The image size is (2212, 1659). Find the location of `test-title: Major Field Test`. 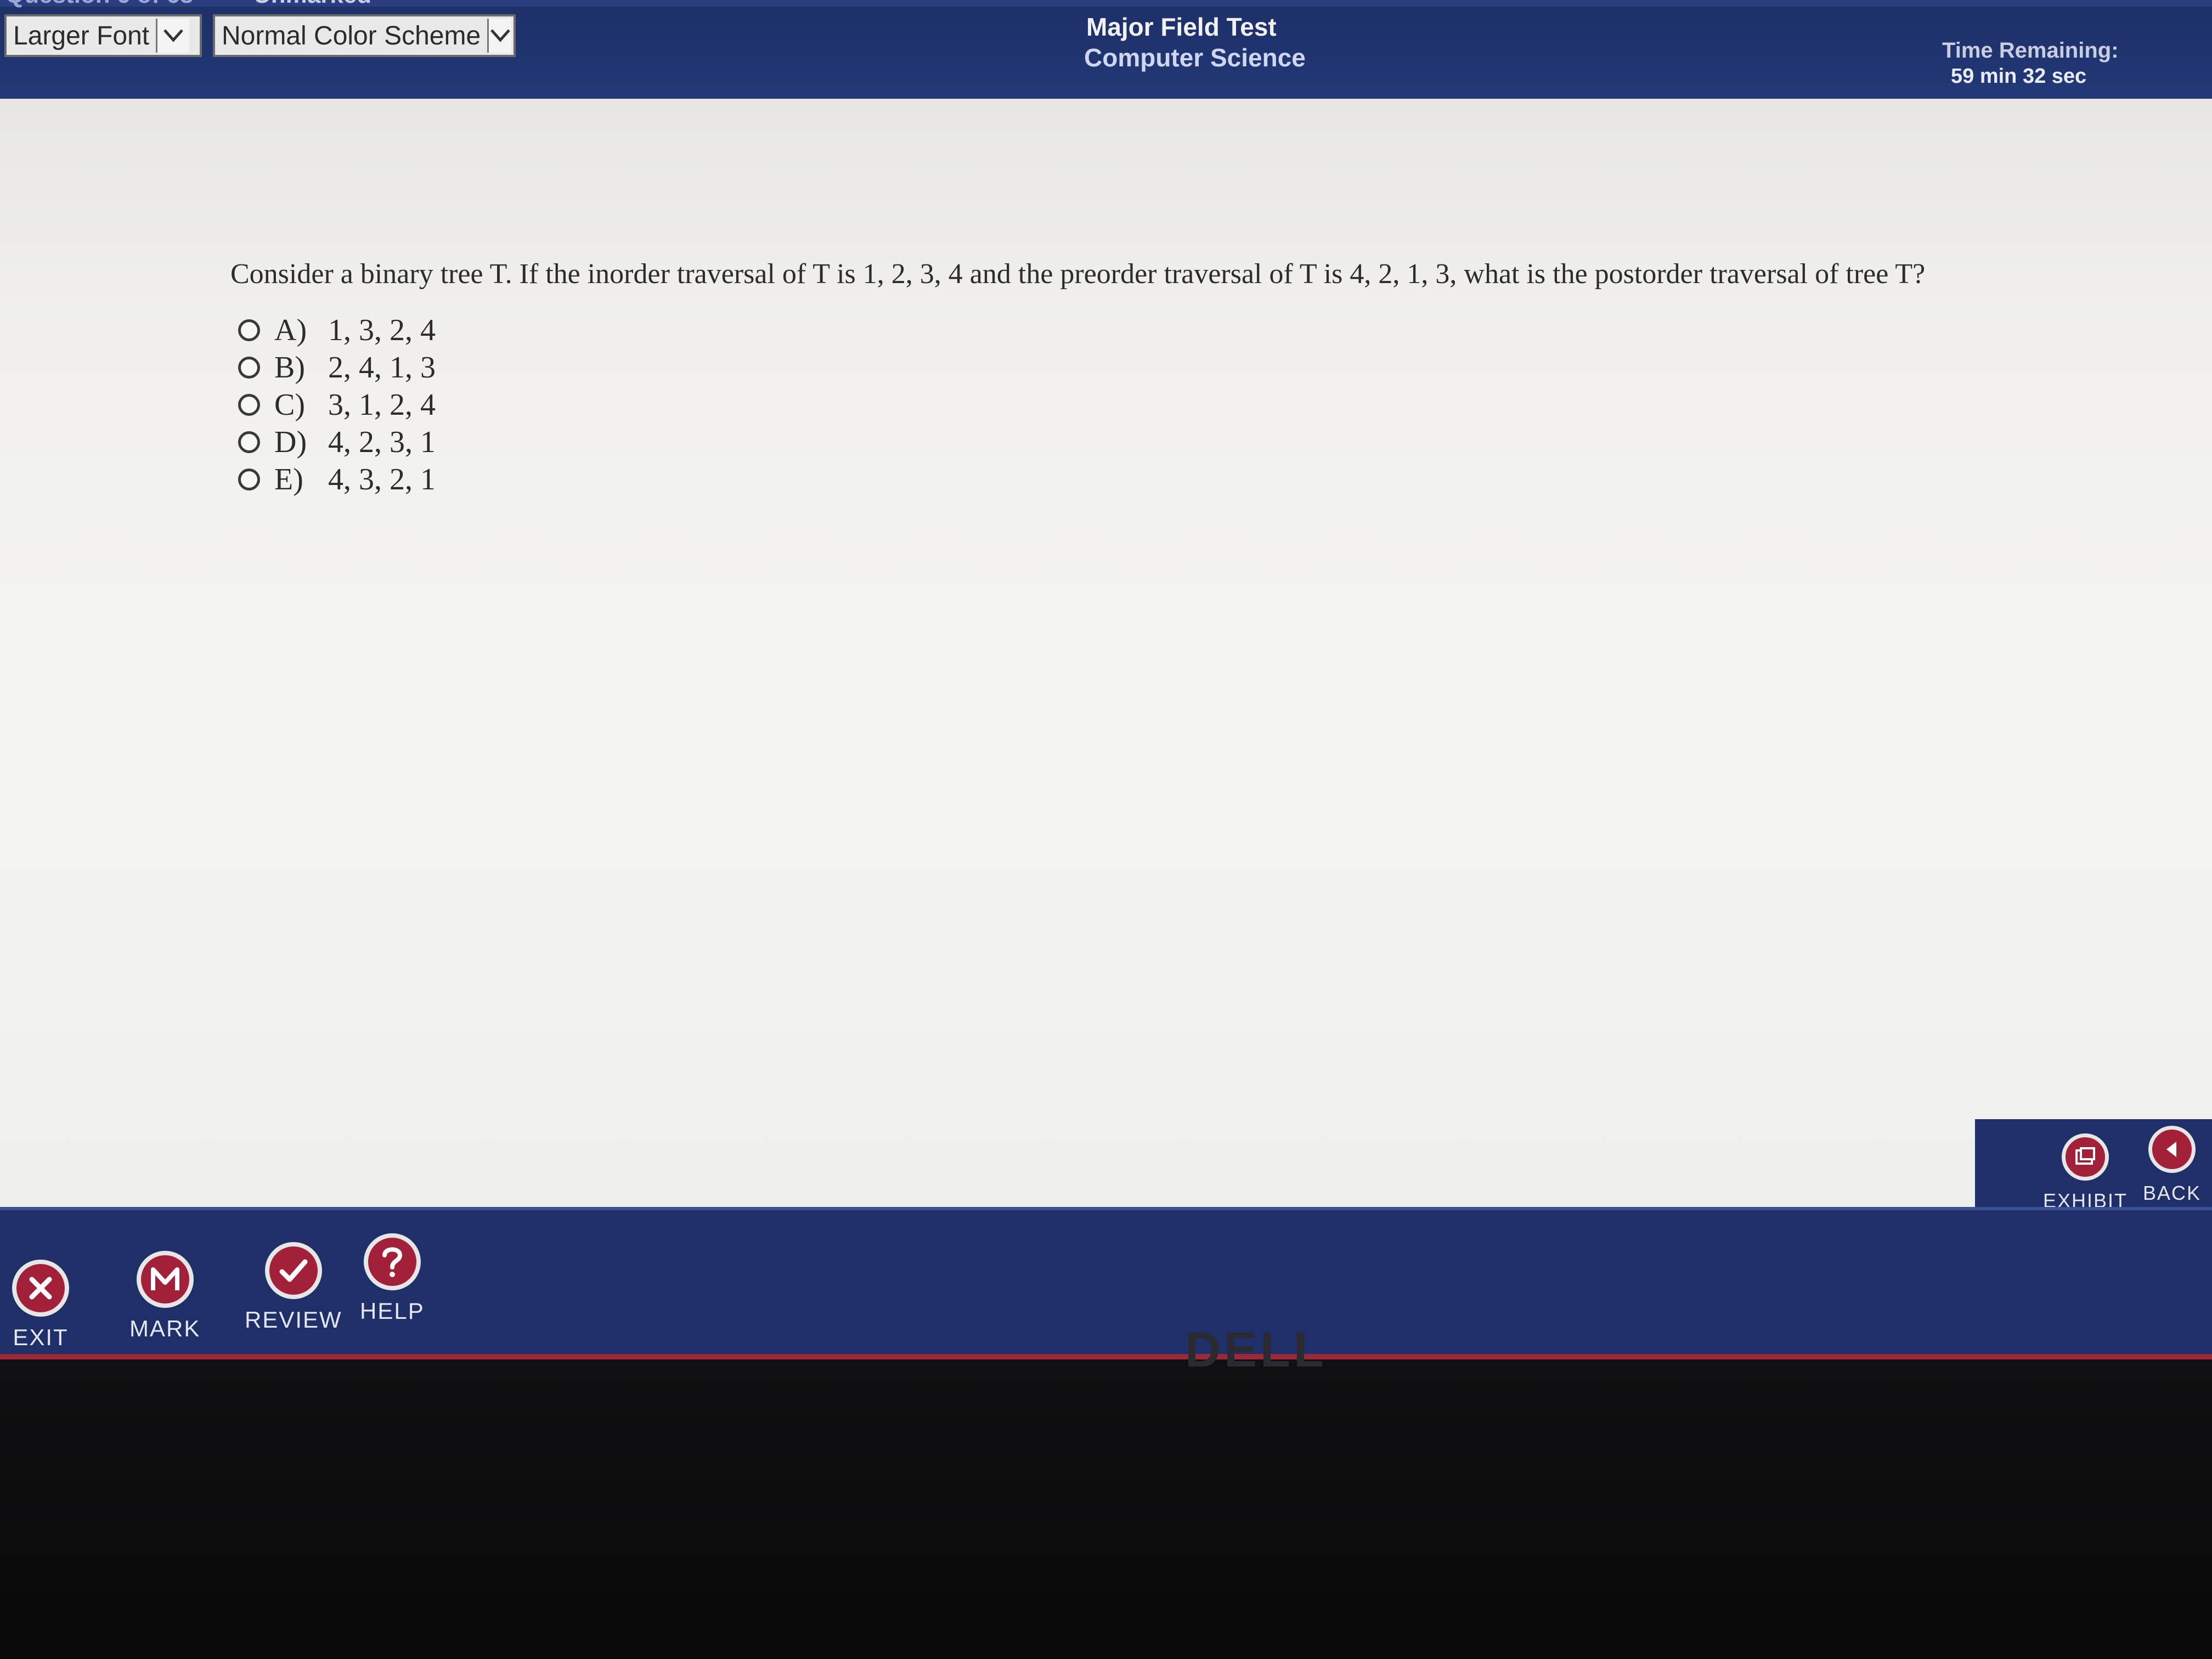

test-title: Major Field Test is located at coordinates (1181, 27).